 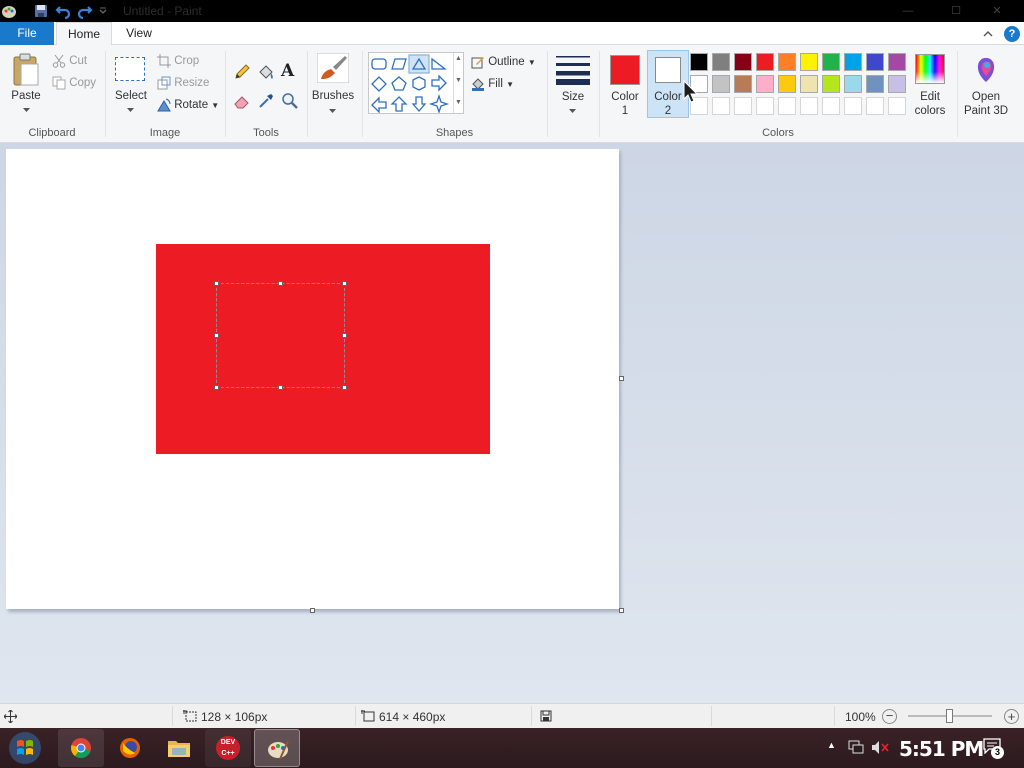 I want to click on taskbar-firefox, so click(x=130, y=748).